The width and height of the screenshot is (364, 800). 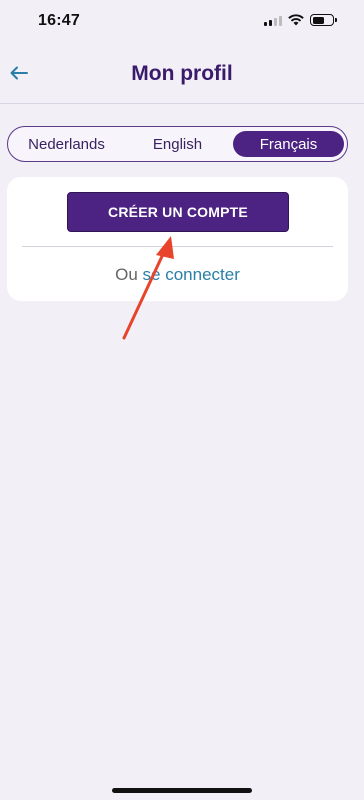 What do you see at coordinates (148, 288) in the screenshot?
I see `annotation-arrow-icon` at bounding box center [148, 288].